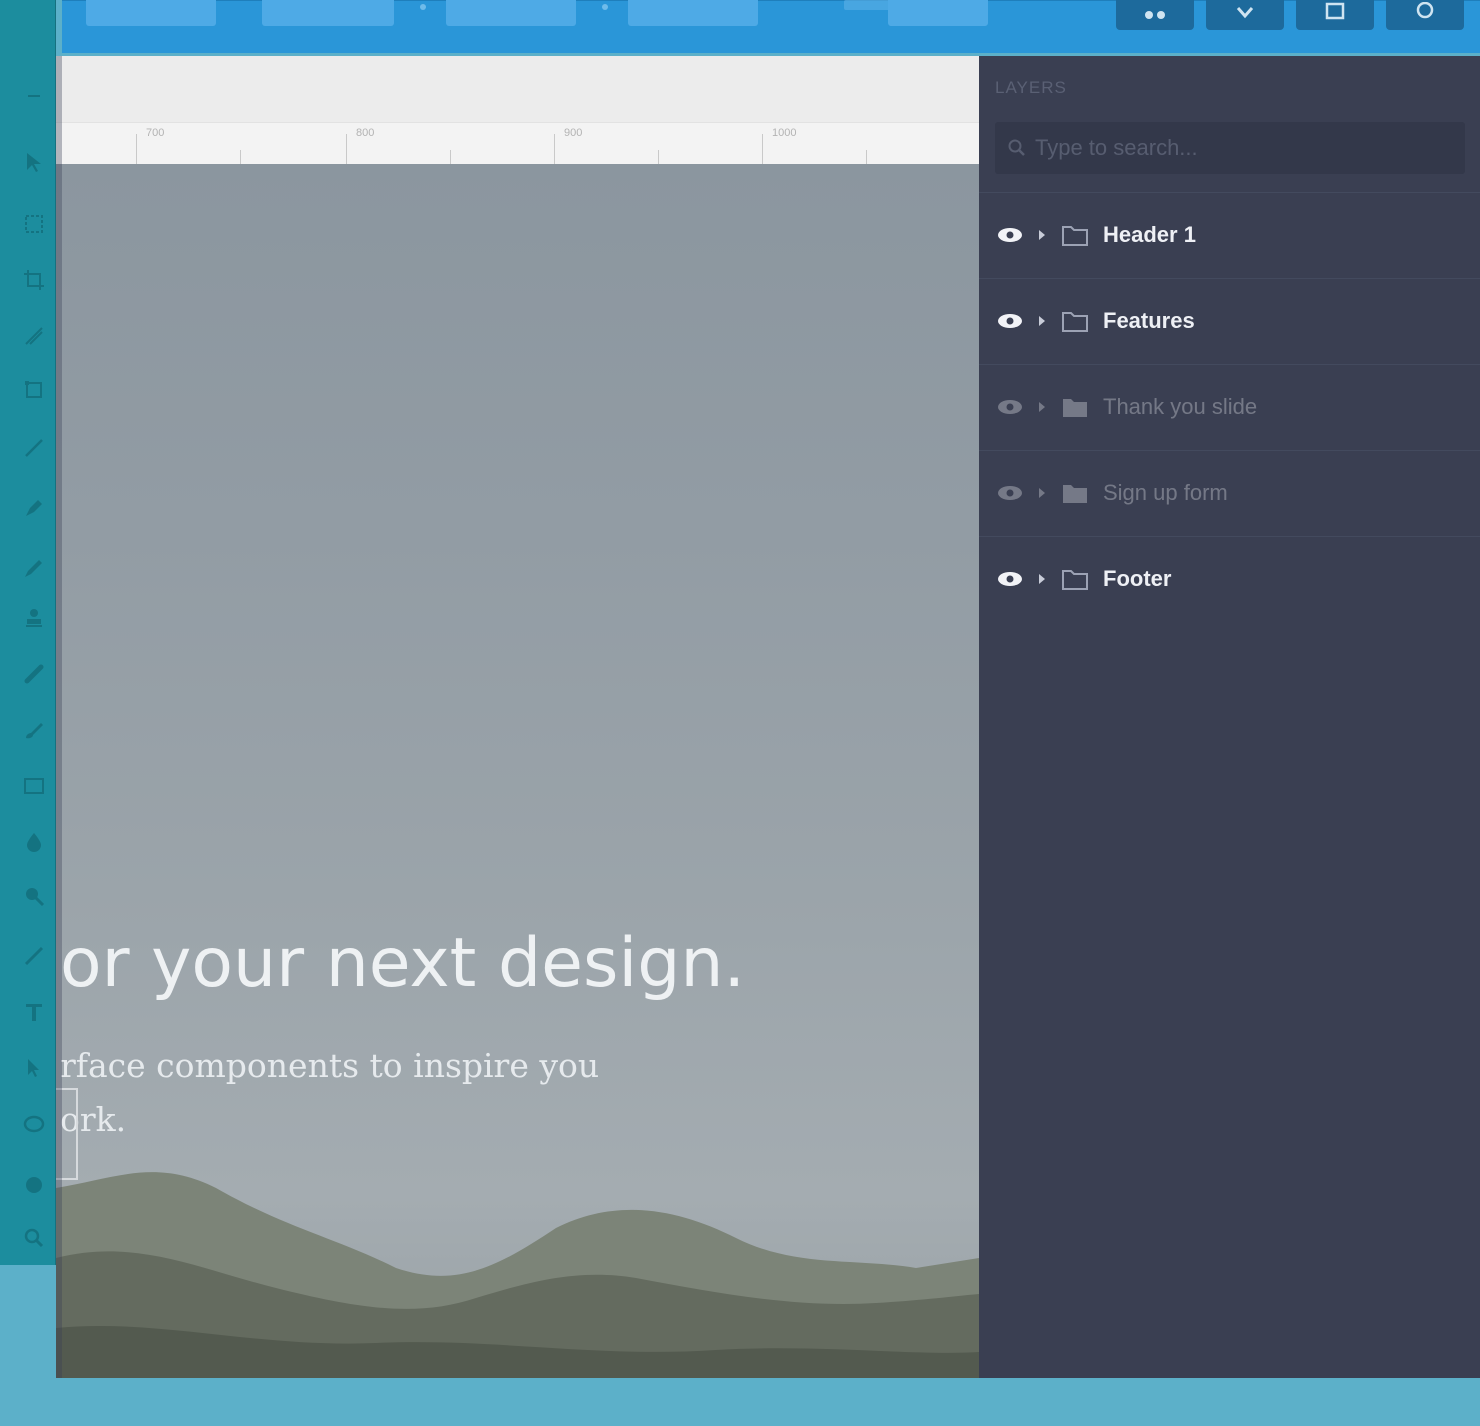 This screenshot has width=1480, height=1426. Describe the element at coordinates (1031, 87) in the screenshot. I see `layers-title: LAYERS` at that location.